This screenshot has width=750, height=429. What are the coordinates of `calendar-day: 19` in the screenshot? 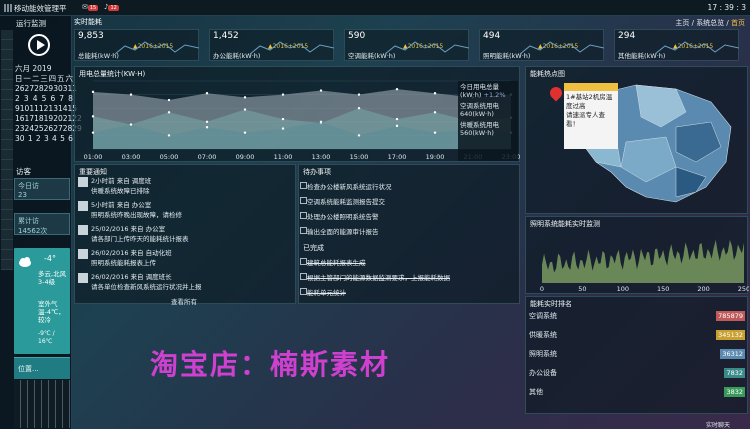 It's located at (49, 119).